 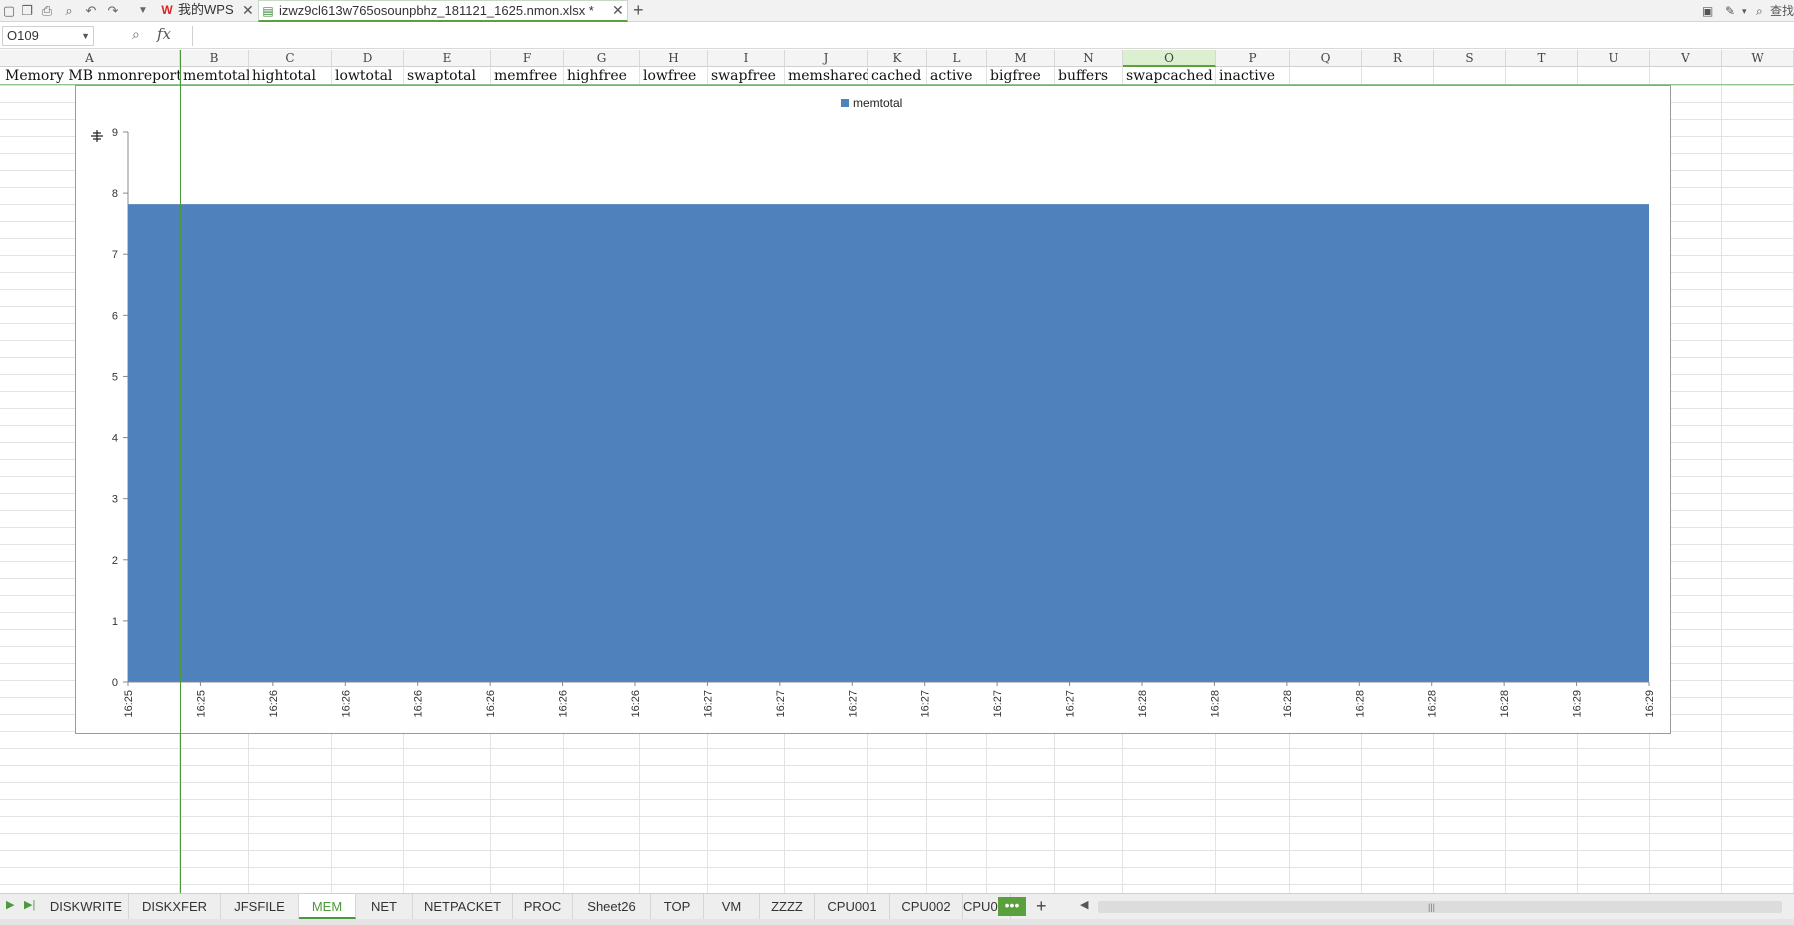 What do you see at coordinates (69, 11) in the screenshot?
I see `print-preview-icon: ⌕` at bounding box center [69, 11].